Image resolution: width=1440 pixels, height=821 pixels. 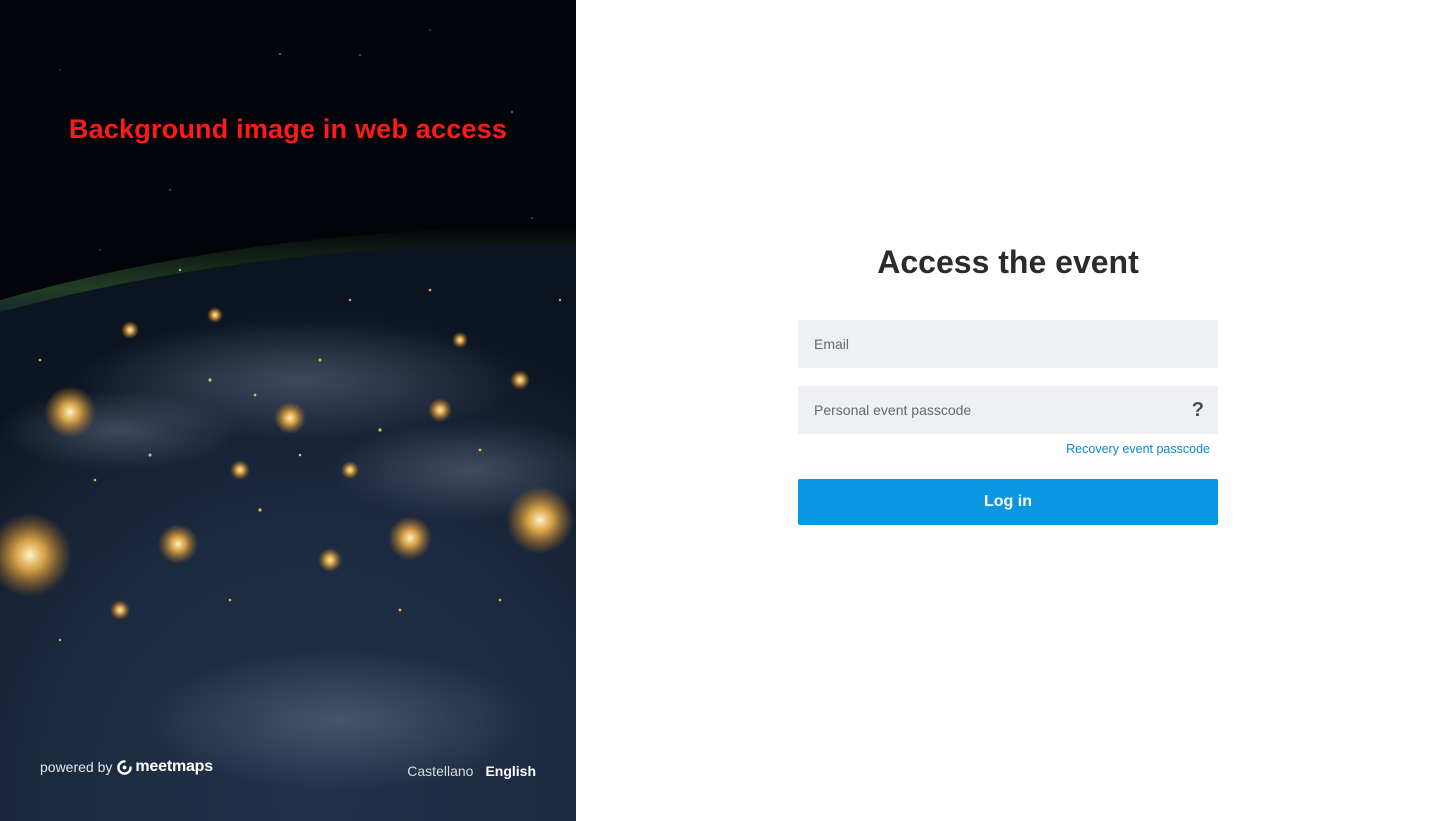 What do you see at coordinates (510, 771) in the screenshot?
I see `language-option-english: English` at bounding box center [510, 771].